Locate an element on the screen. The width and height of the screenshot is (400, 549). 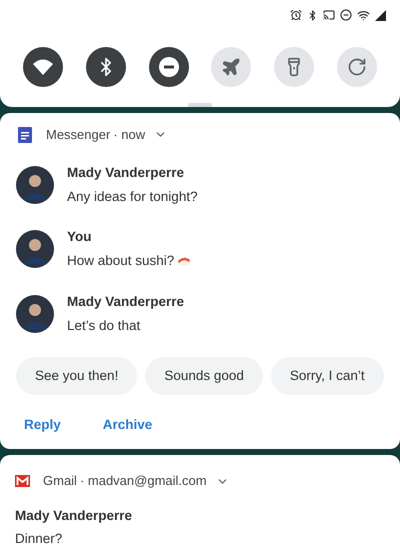
smart-reply-chip: See you then! is located at coordinates (77, 376).